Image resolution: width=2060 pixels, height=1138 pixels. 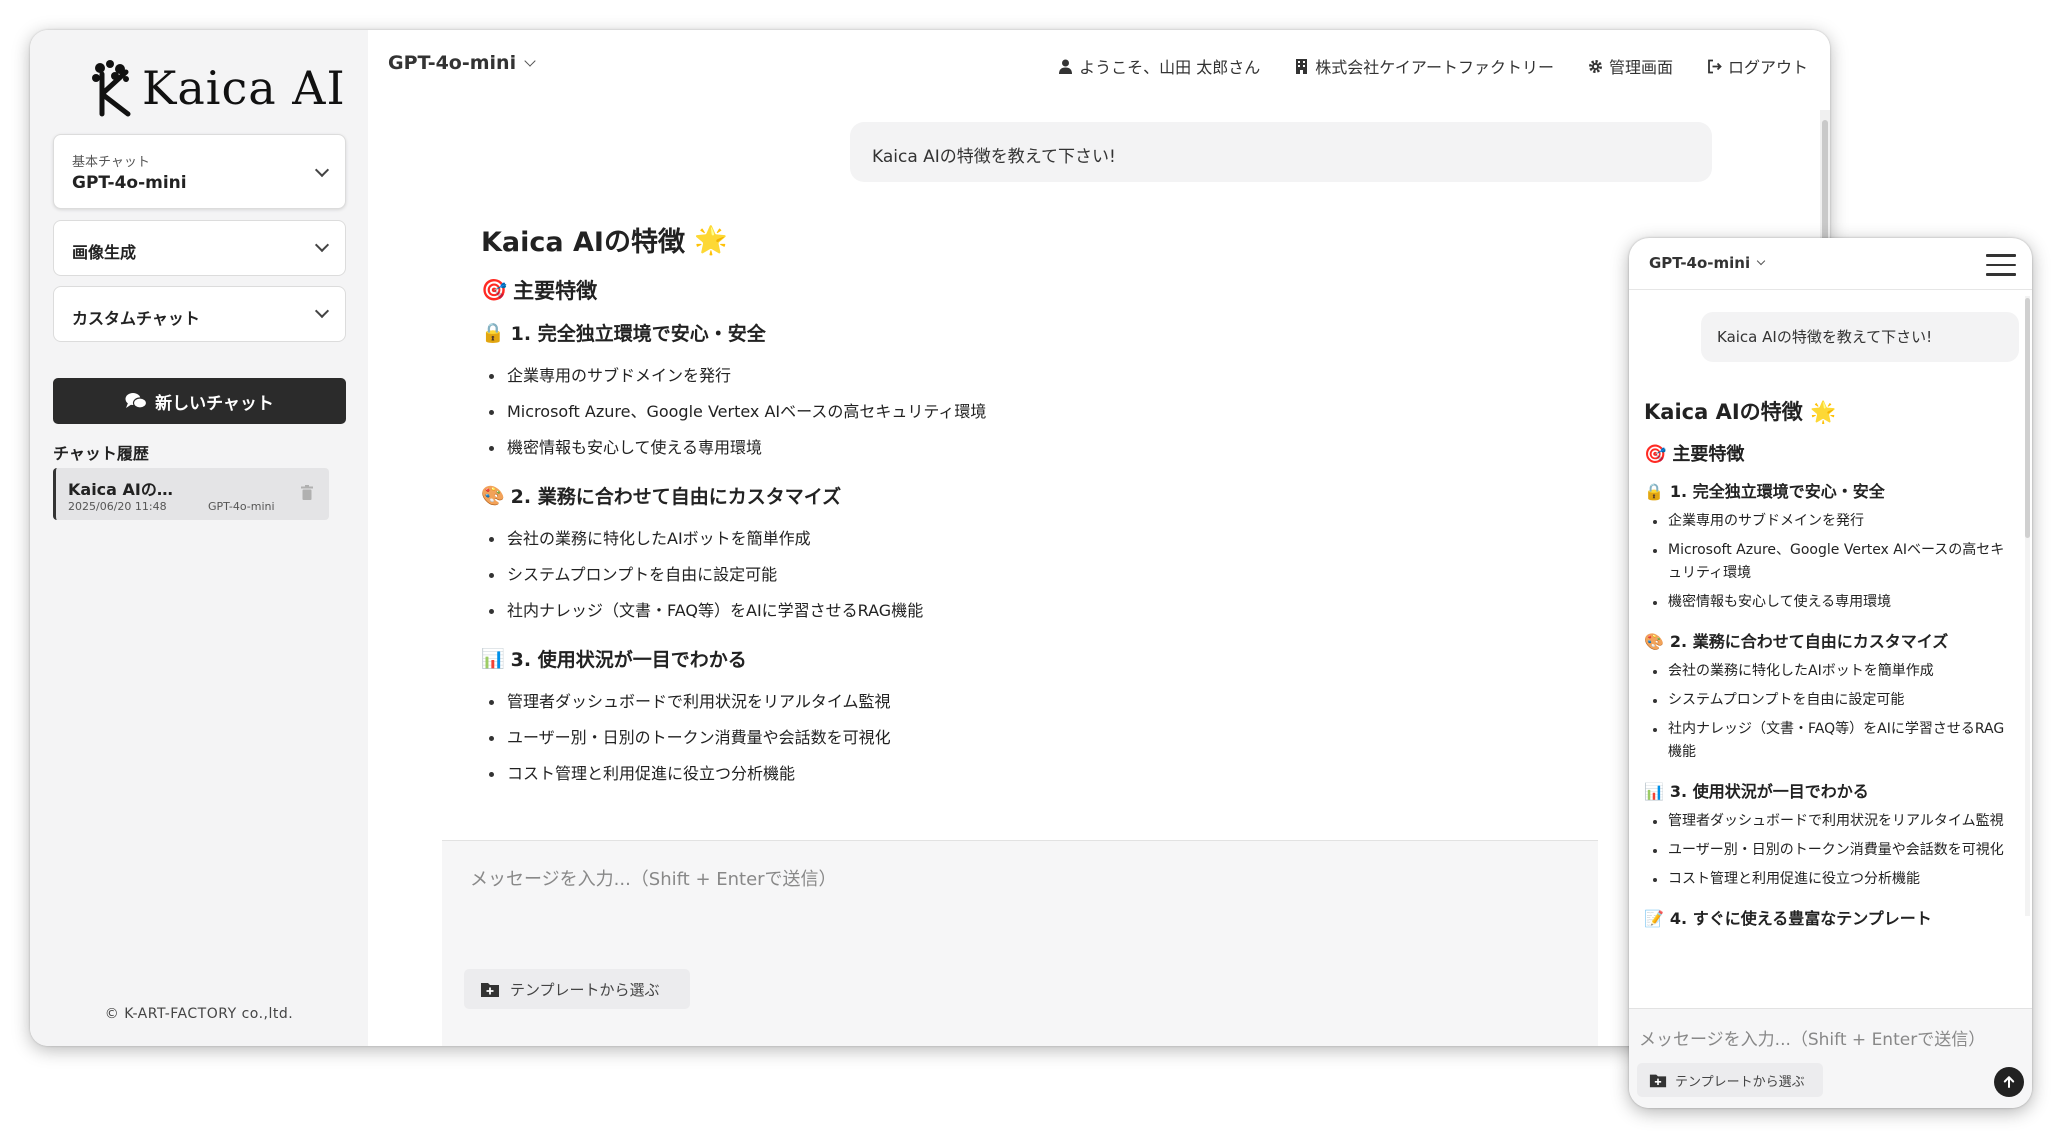 I want to click on message-composer: メッセージを入力...（Shift + Enterで送信） テンプレートから選ぶ, so click(x=1020, y=943).